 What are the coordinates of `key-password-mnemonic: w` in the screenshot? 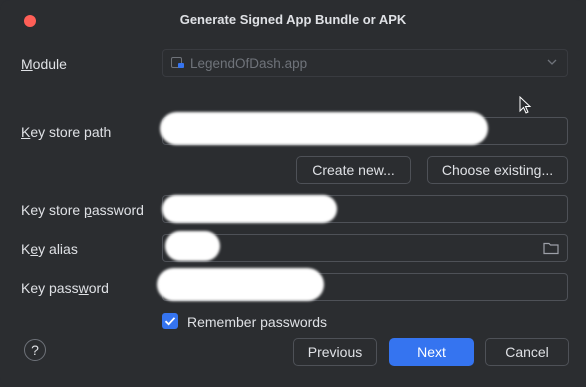 It's located at (83, 288).